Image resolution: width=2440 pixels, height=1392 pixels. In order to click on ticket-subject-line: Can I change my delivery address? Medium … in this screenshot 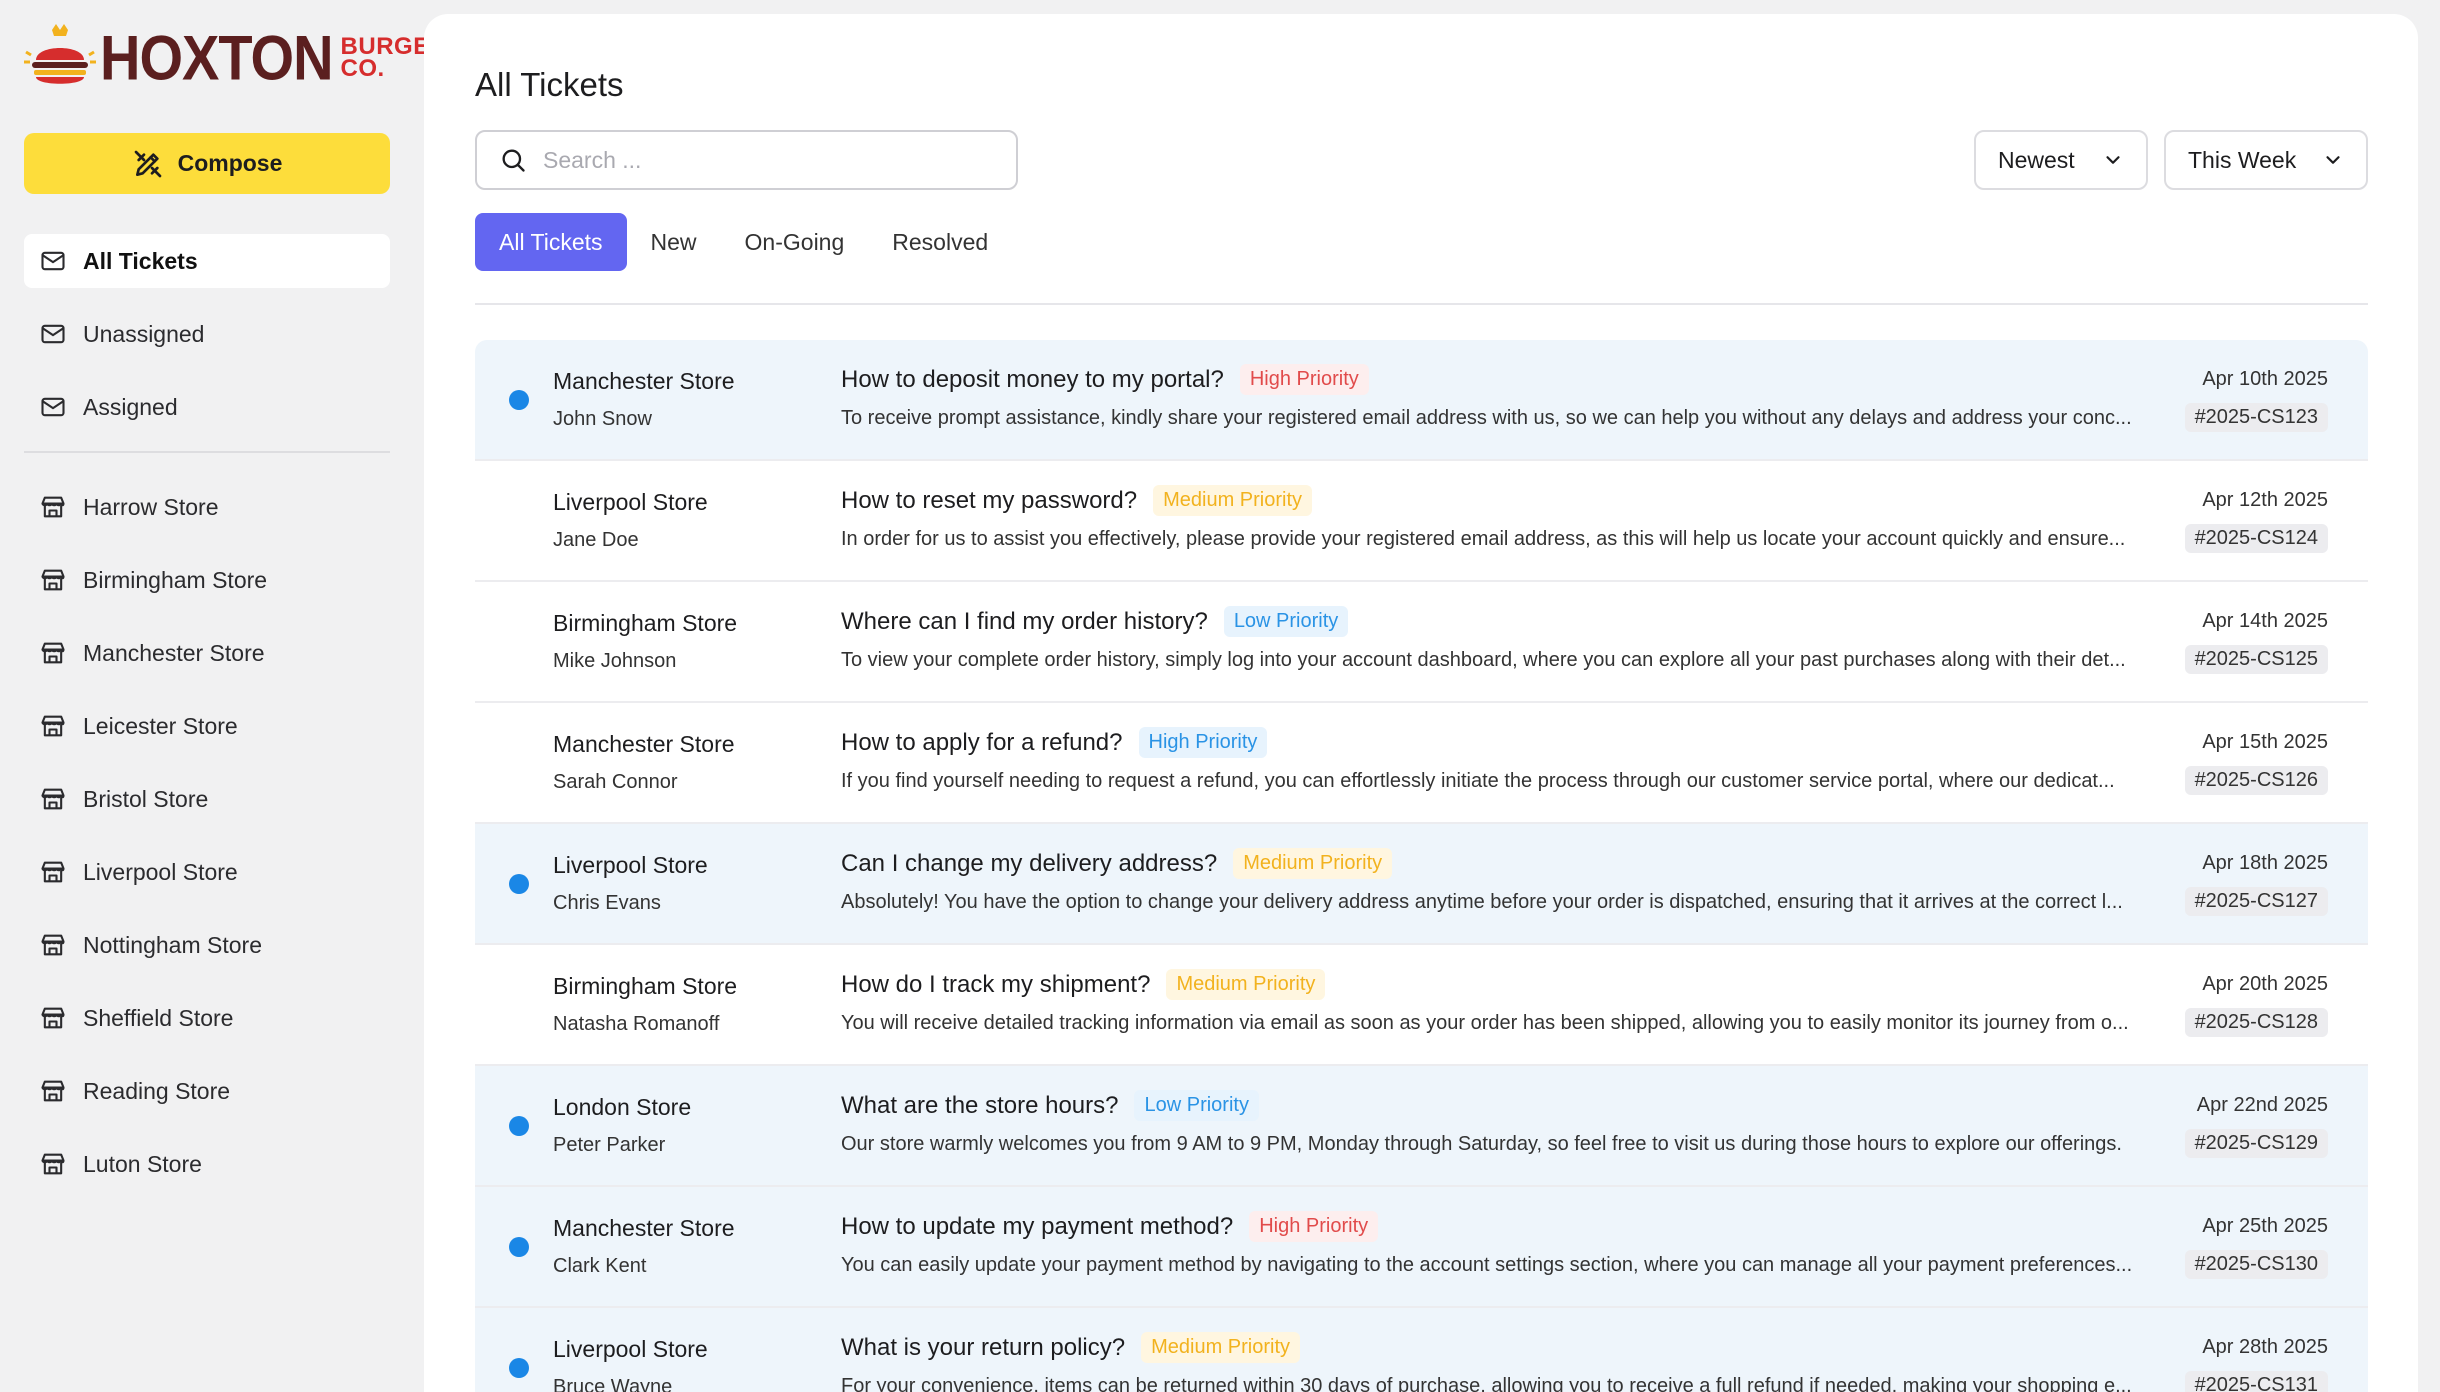, I will do `click(1117, 863)`.